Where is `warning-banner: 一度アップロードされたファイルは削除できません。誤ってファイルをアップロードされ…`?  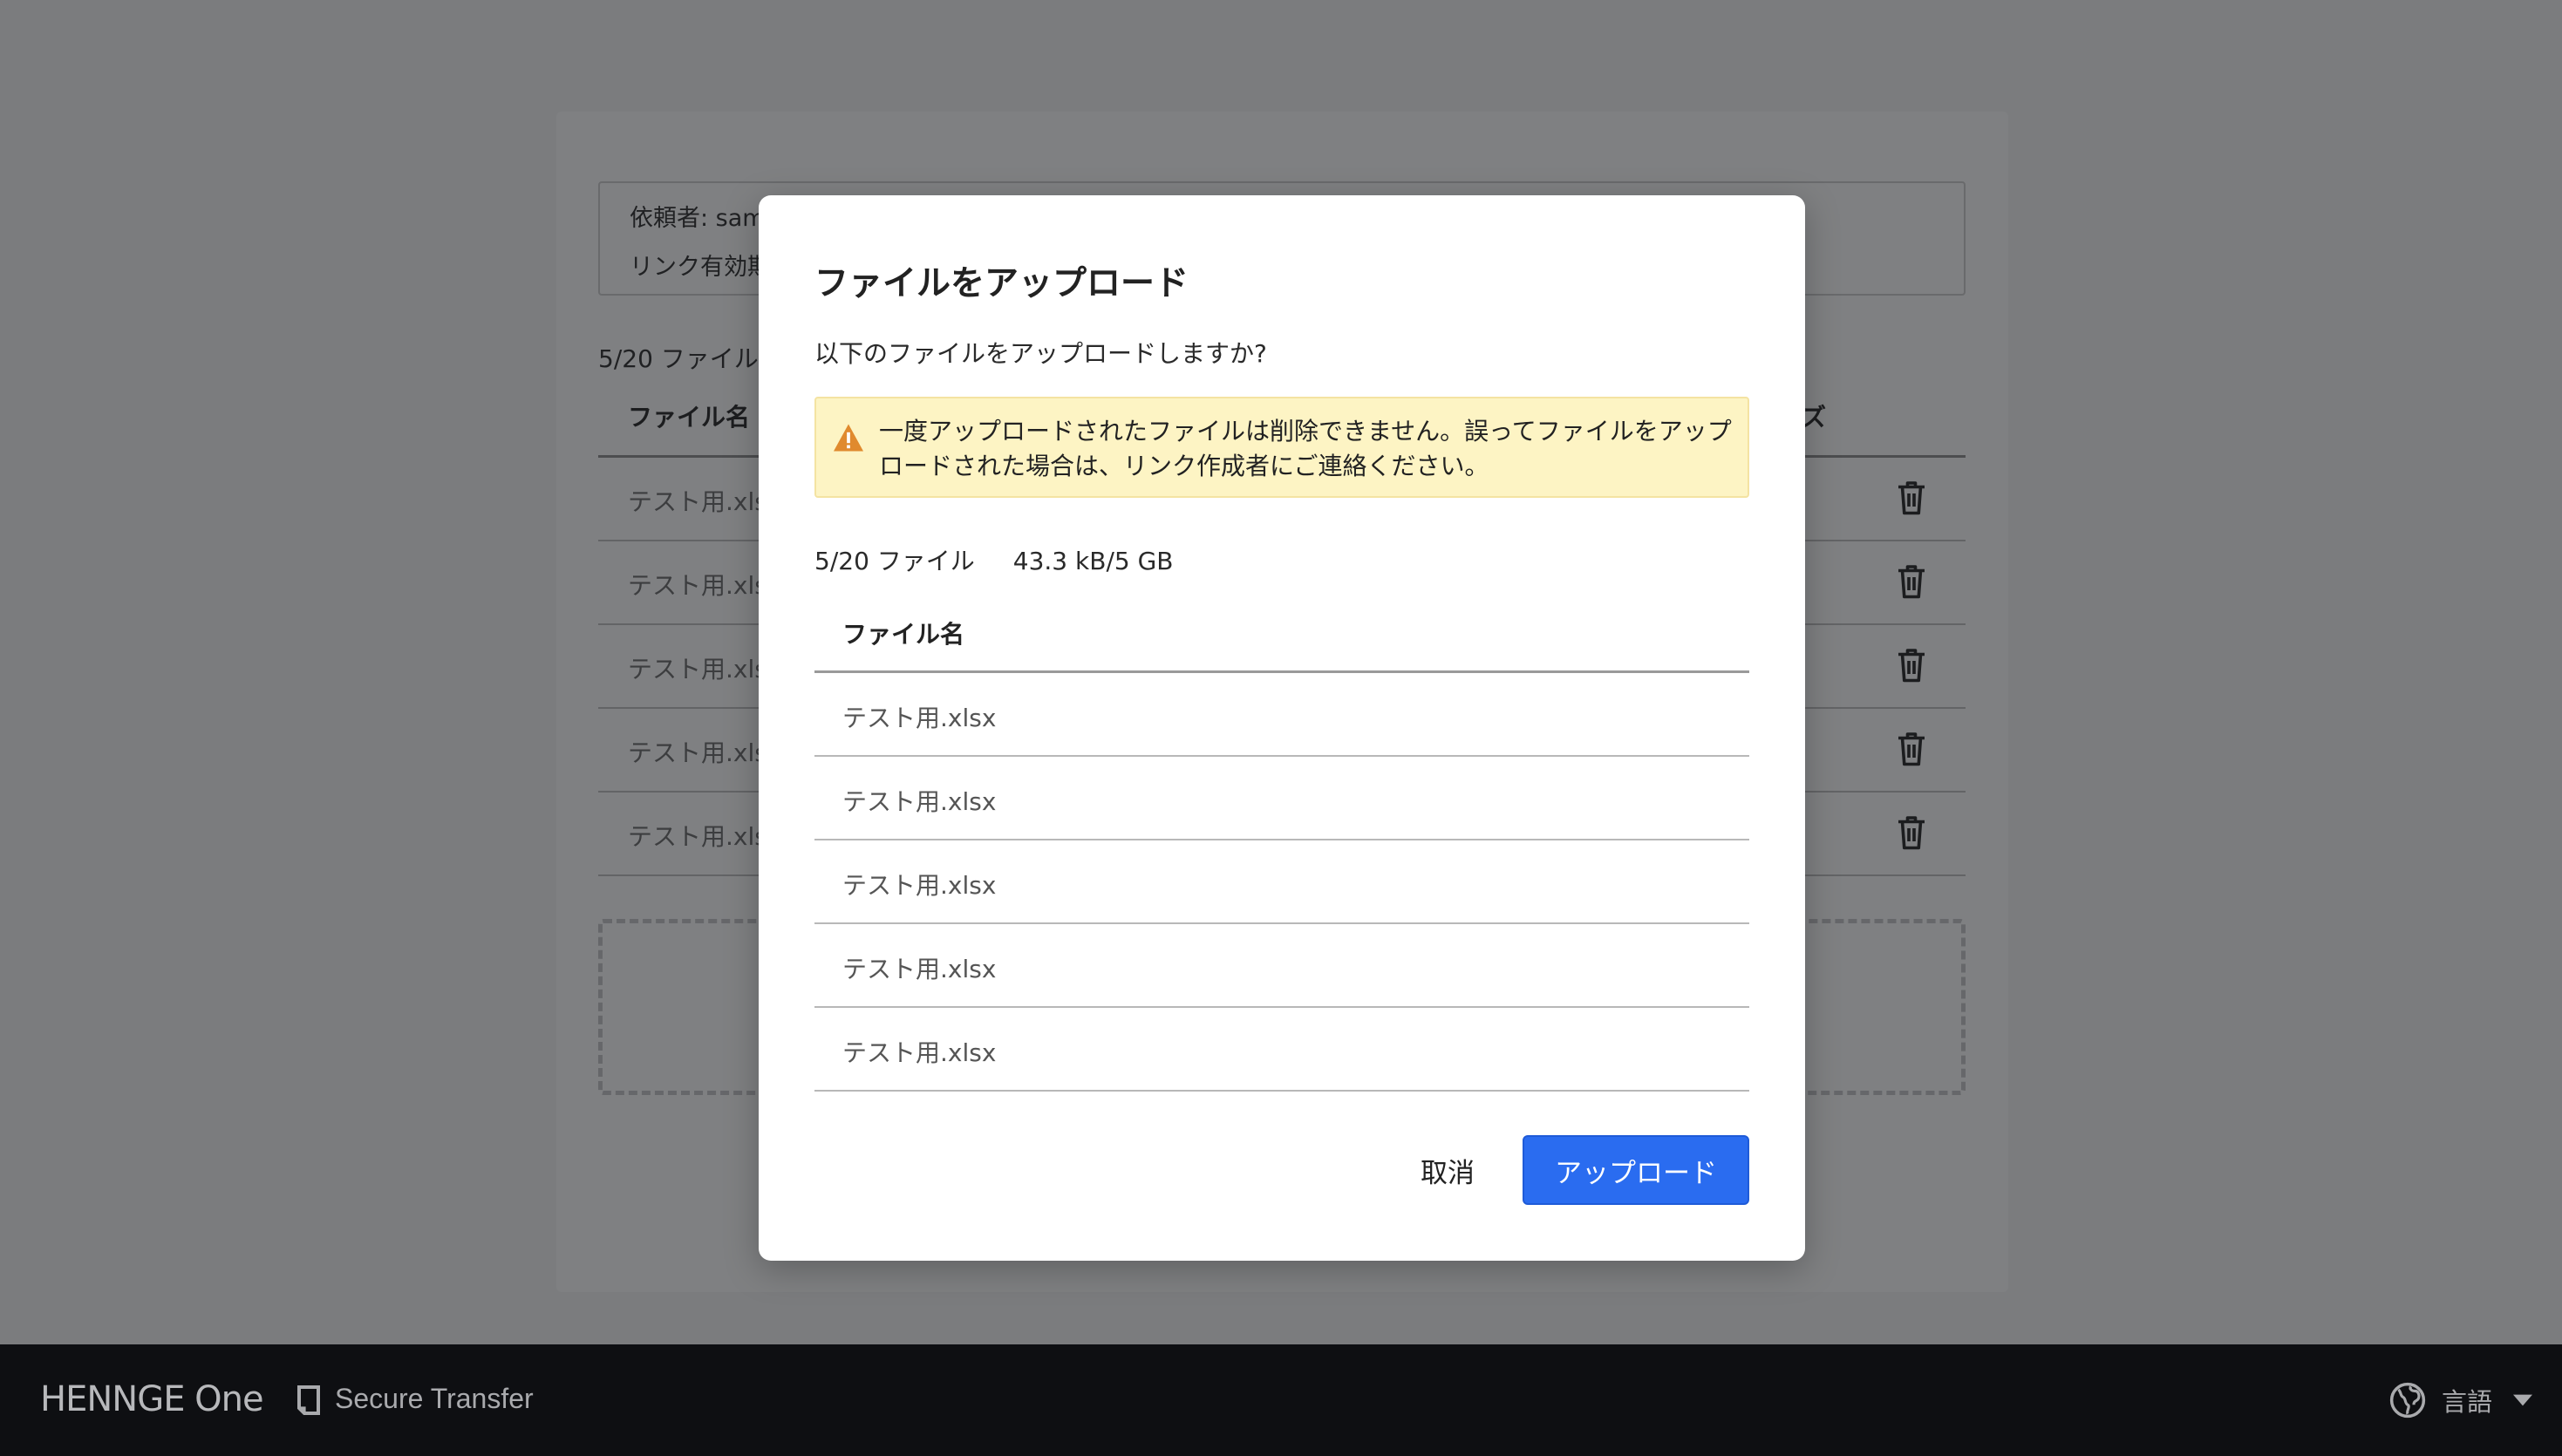
warning-banner: 一度アップロードされたファイルは削除できません。誤ってファイルをアップロードされ… is located at coordinates (1281, 447).